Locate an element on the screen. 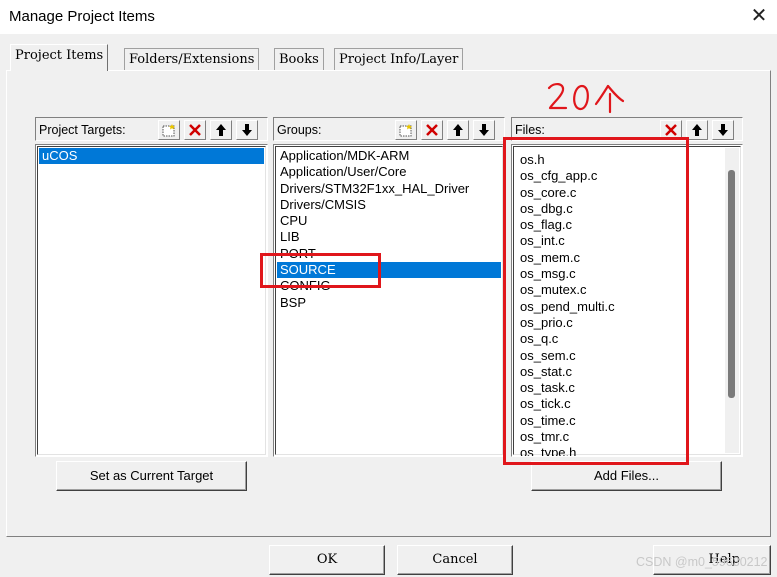 This screenshot has height=577, width=777. scrollbar-thumb is located at coordinates (731, 284).